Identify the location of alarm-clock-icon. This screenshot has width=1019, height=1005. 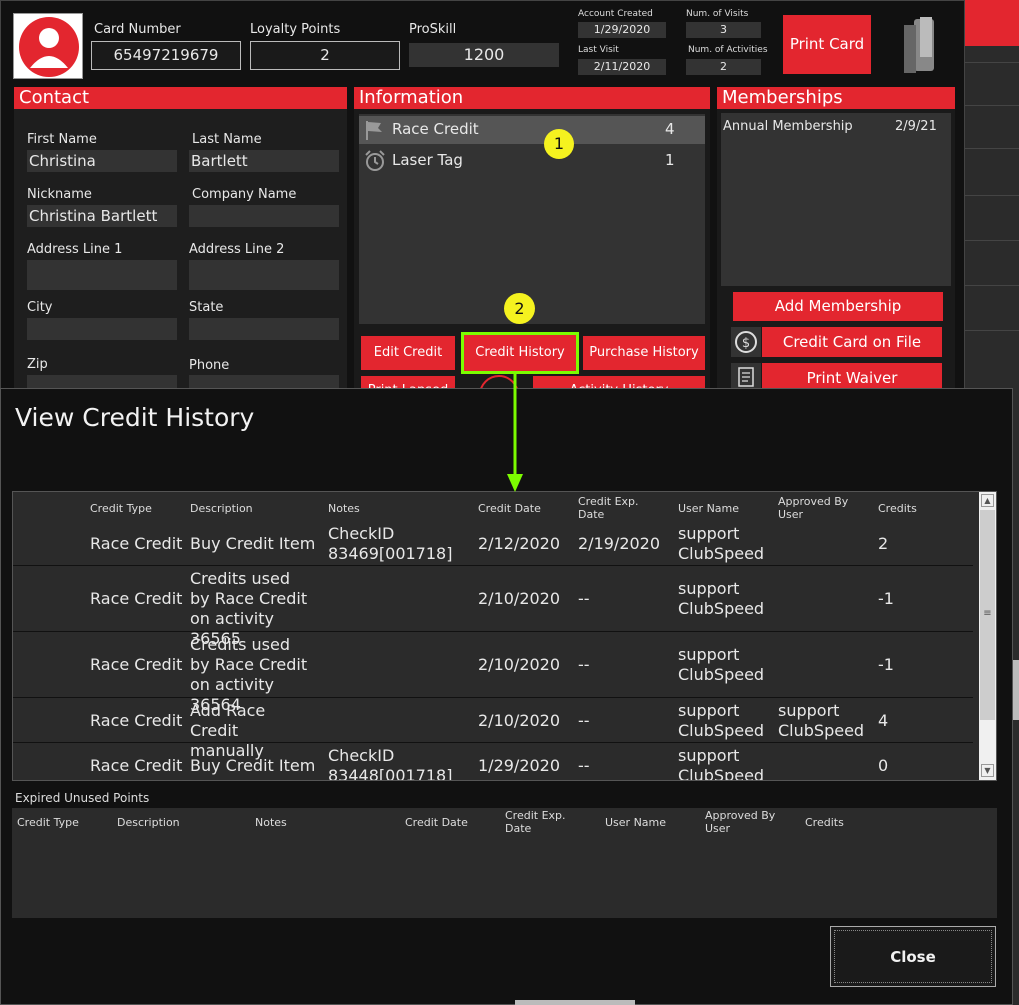
(375, 160).